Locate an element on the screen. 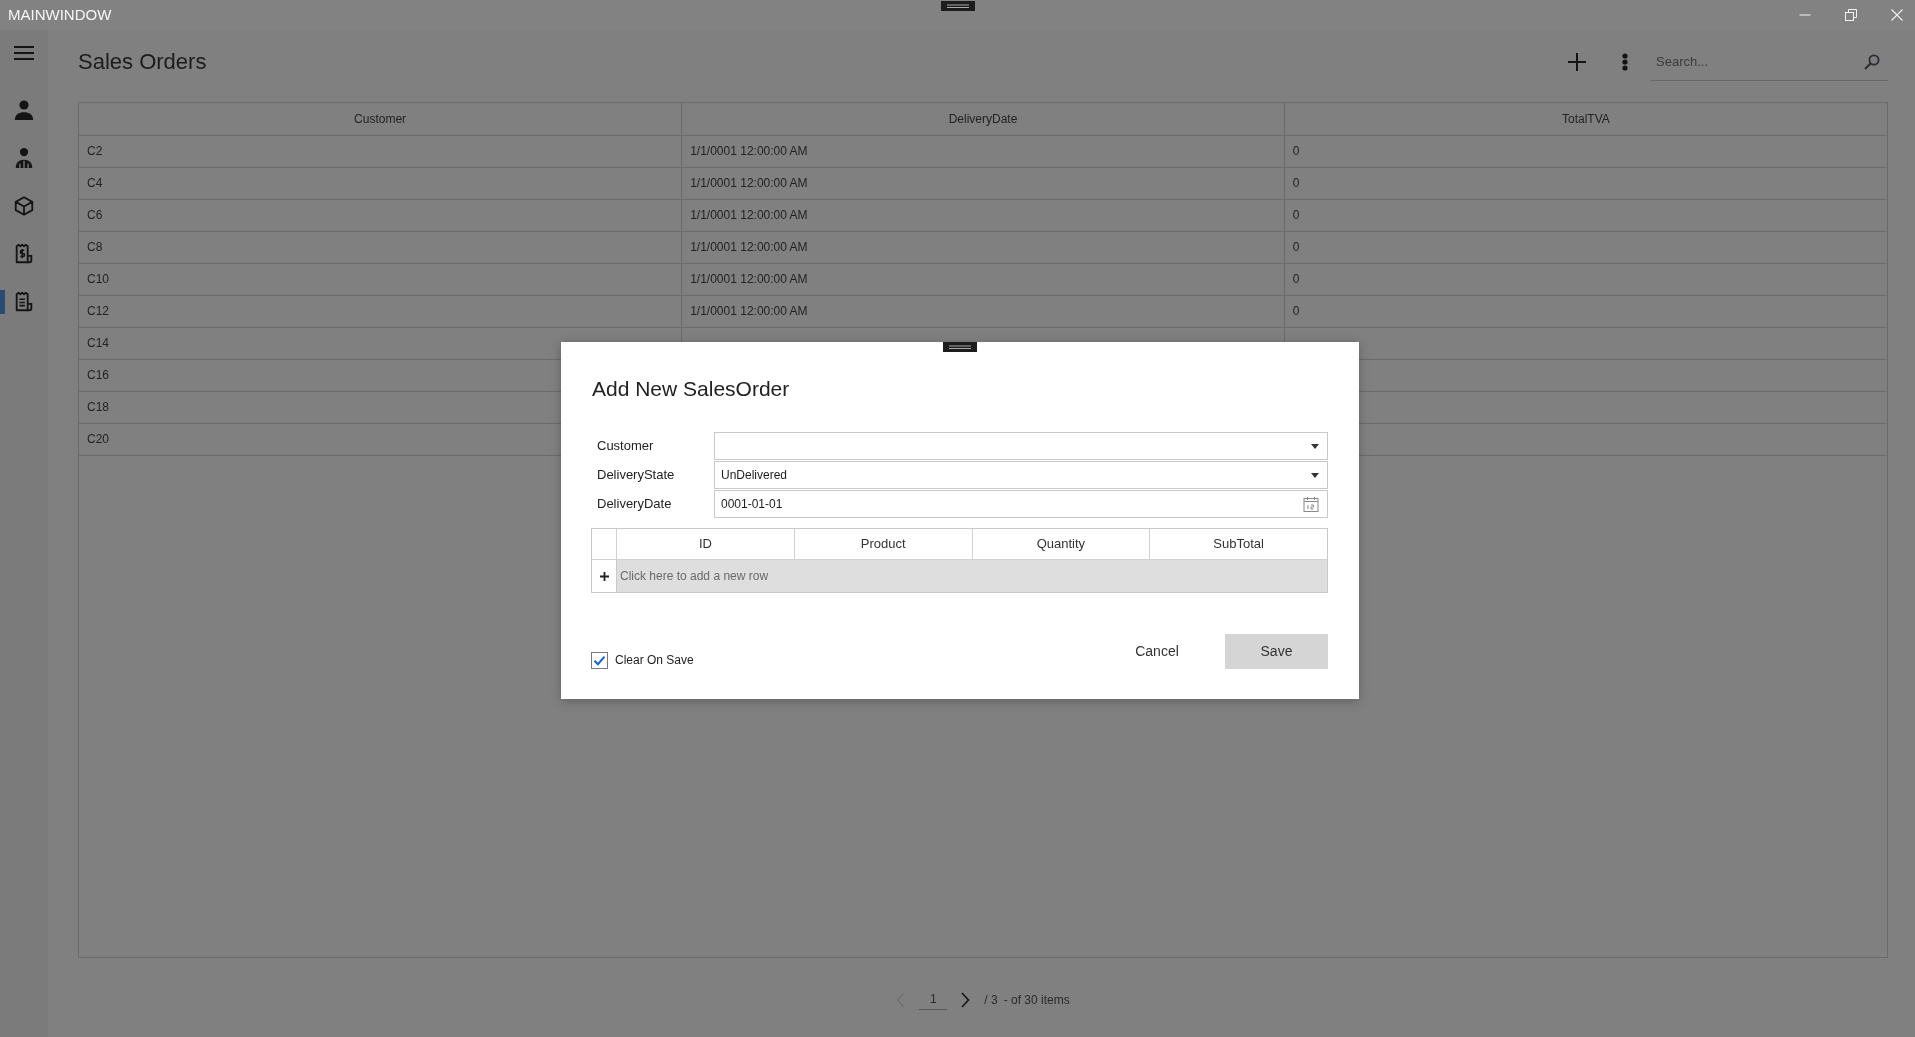 This screenshot has height=1037, width=1915. column-header: TotalTVA is located at coordinates (1585, 119).